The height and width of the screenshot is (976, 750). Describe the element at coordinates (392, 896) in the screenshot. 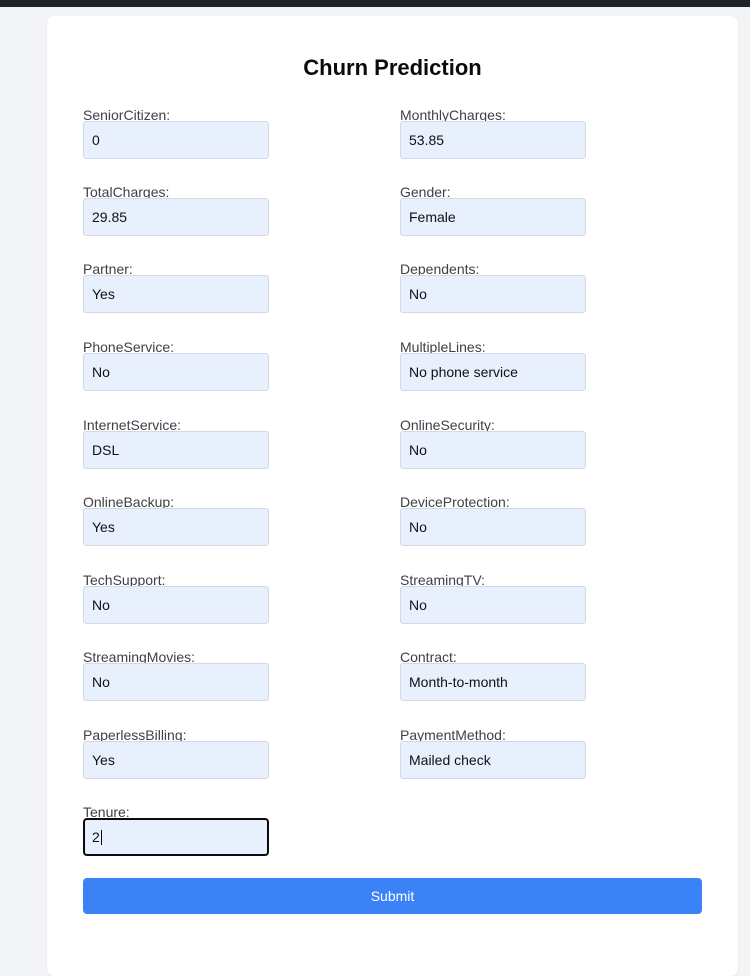

I see `submit-button: Submit` at that location.